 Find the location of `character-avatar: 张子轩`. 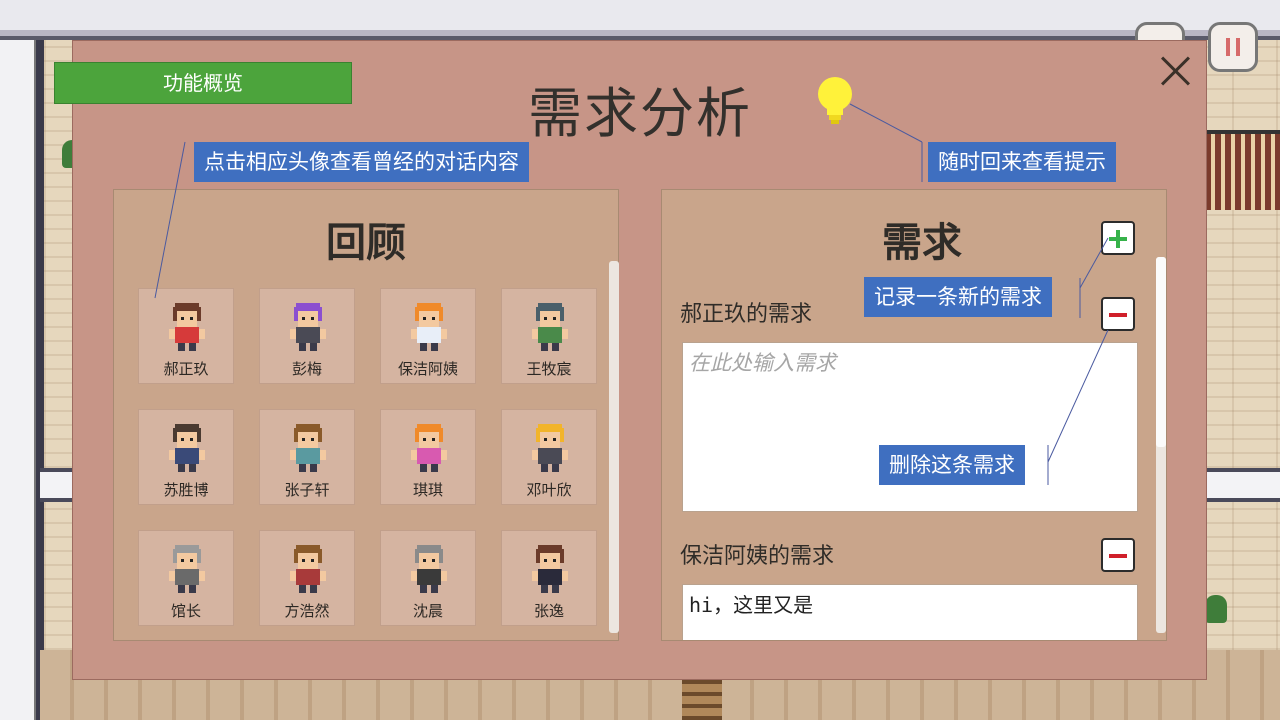

character-avatar: 张子轩 is located at coordinates (307, 457).